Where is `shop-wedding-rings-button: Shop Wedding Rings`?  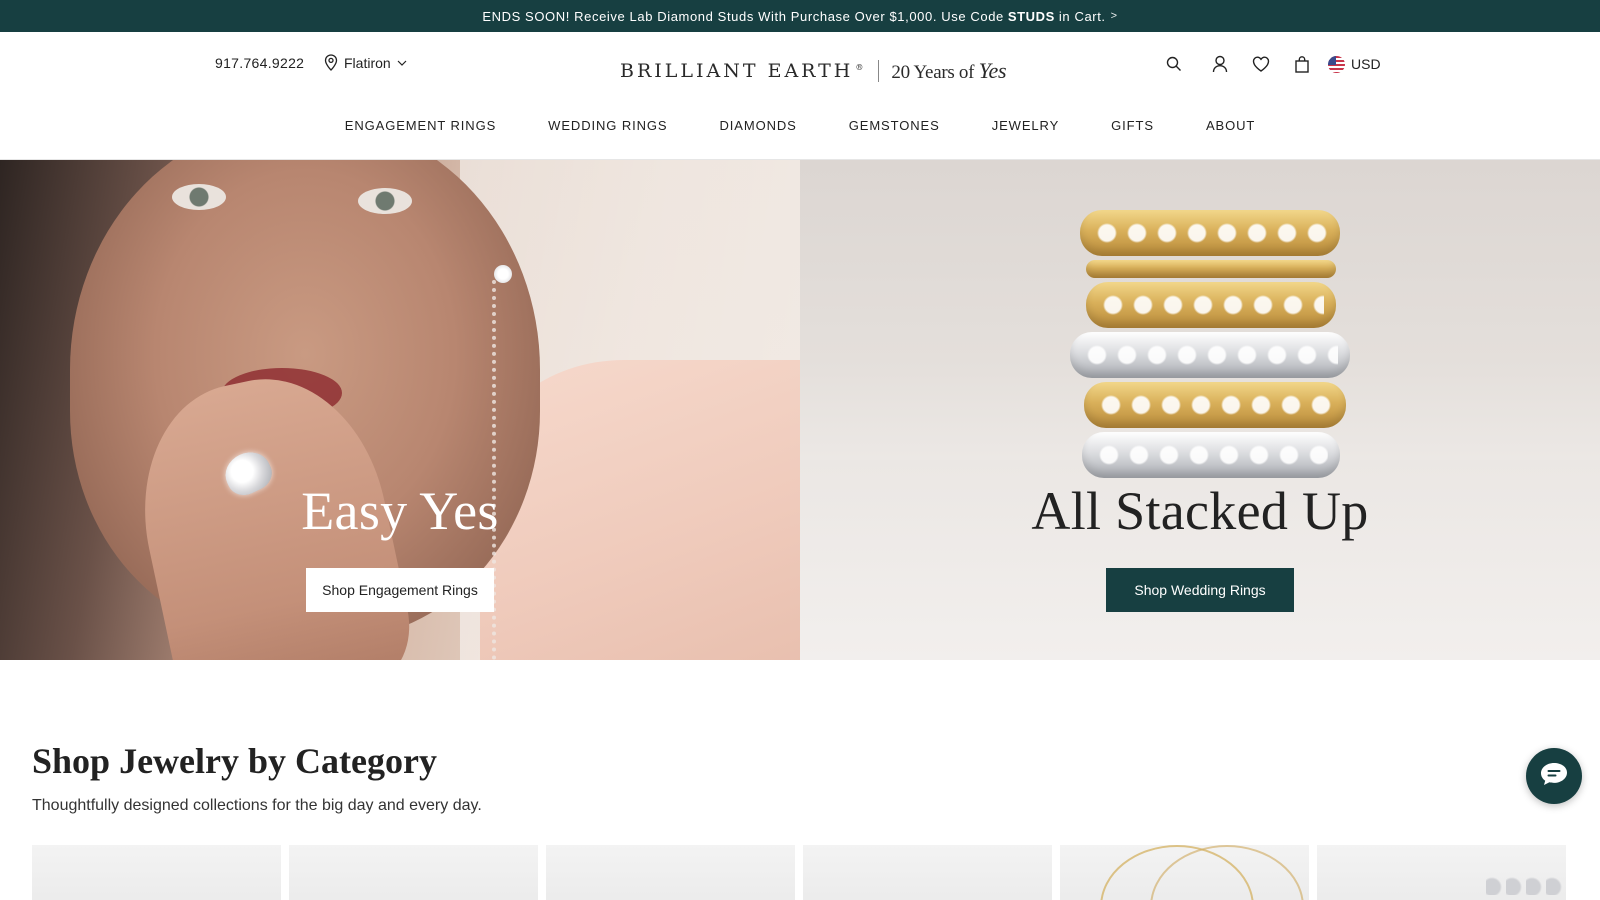 shop-wedding-rings-button: Shop Wedding Rings is located at coordinates (1200, 590).